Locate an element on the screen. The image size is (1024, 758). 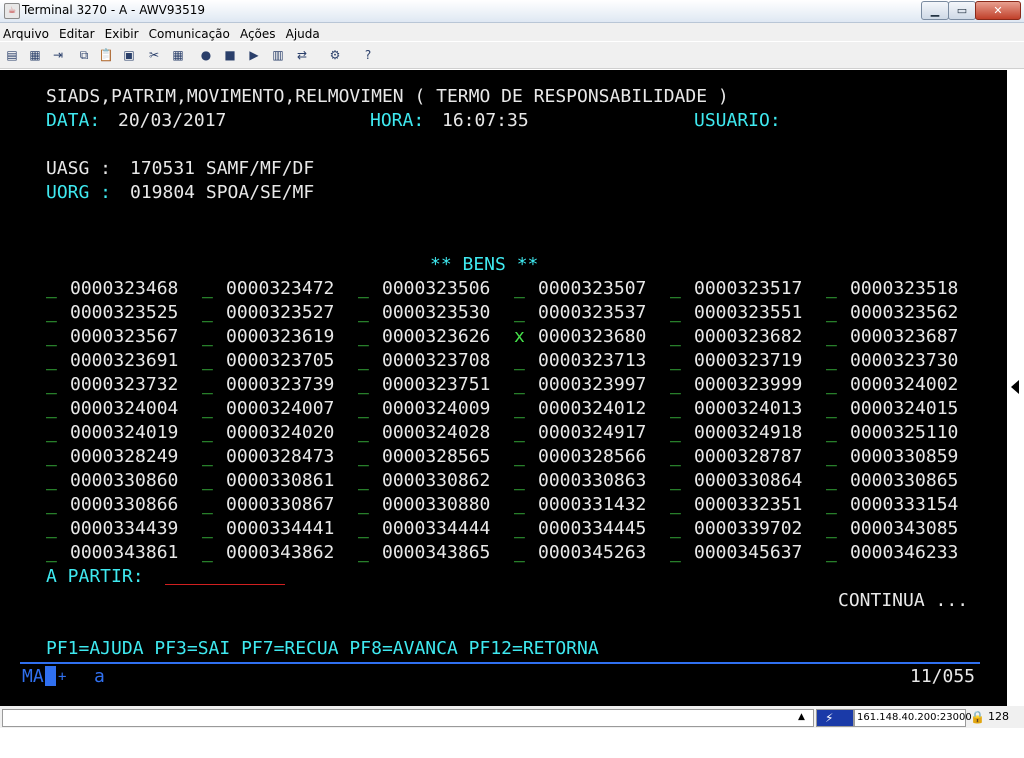
file-transfer-icon: ⇄ is located at coordinates (302, 55).